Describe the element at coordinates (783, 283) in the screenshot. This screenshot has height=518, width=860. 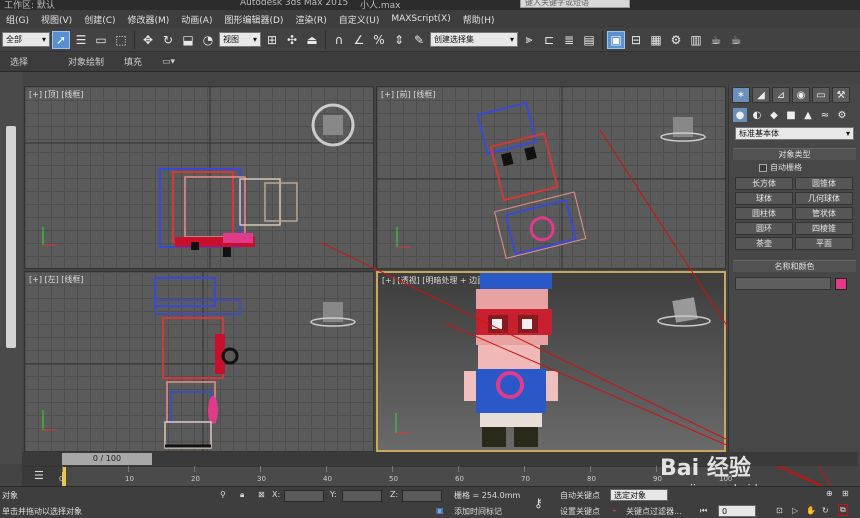
I see `object-name-input` at that location.